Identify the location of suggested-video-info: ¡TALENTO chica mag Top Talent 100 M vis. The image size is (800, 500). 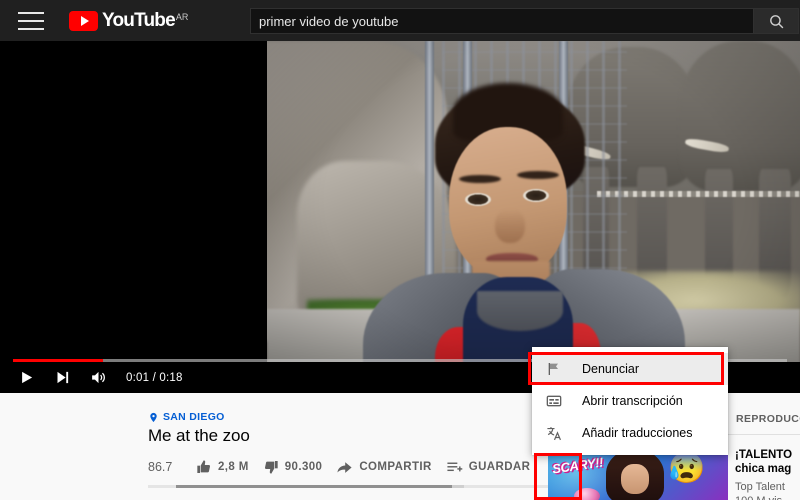
(767, 474).